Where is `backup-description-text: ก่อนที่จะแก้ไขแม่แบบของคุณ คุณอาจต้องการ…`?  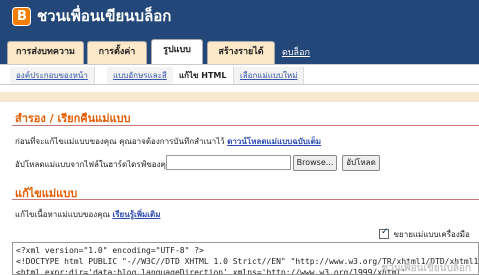
backup-description-text: ก่อนที่จะแก้ไขแม่แบบของคุณ คุณอาจต้องการ… is located at coordinates (120, 141).